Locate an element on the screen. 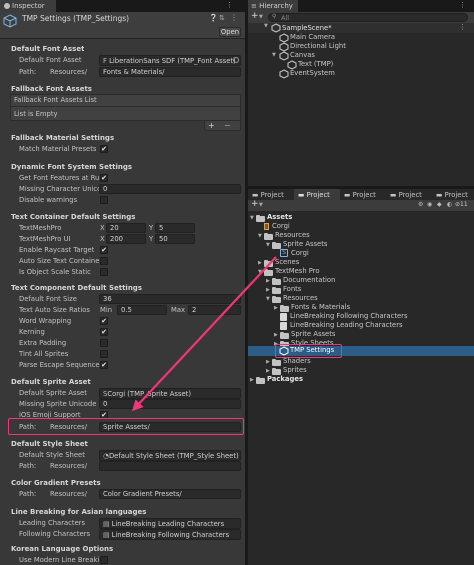 The image size is (474, 565). object-picker-icon is located at coordinates (236, 60).